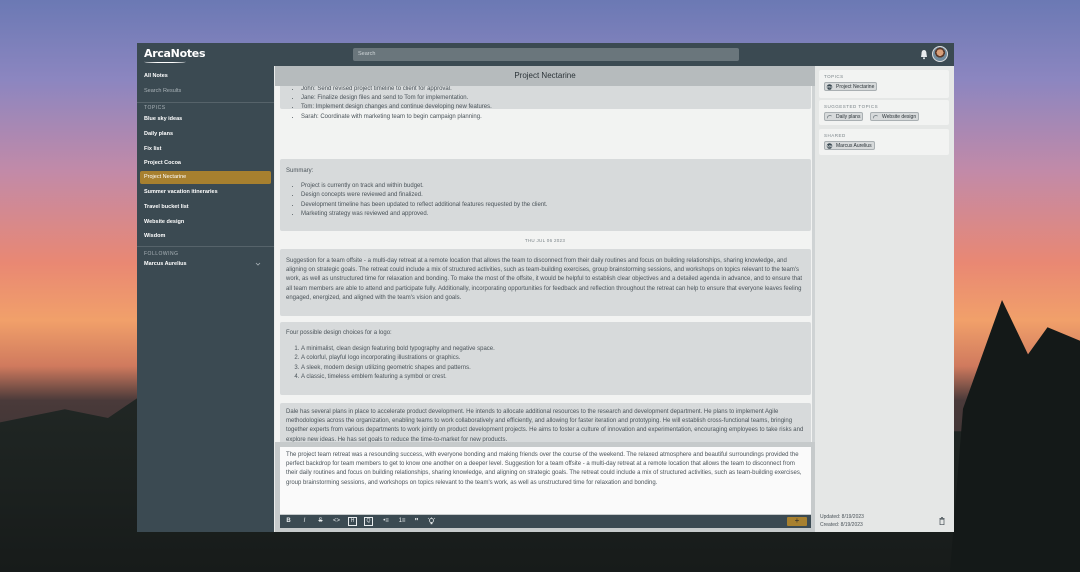 The width and height of the screenshot is (1080, 572). I want to click on bold-button: B, so click(288, 521).